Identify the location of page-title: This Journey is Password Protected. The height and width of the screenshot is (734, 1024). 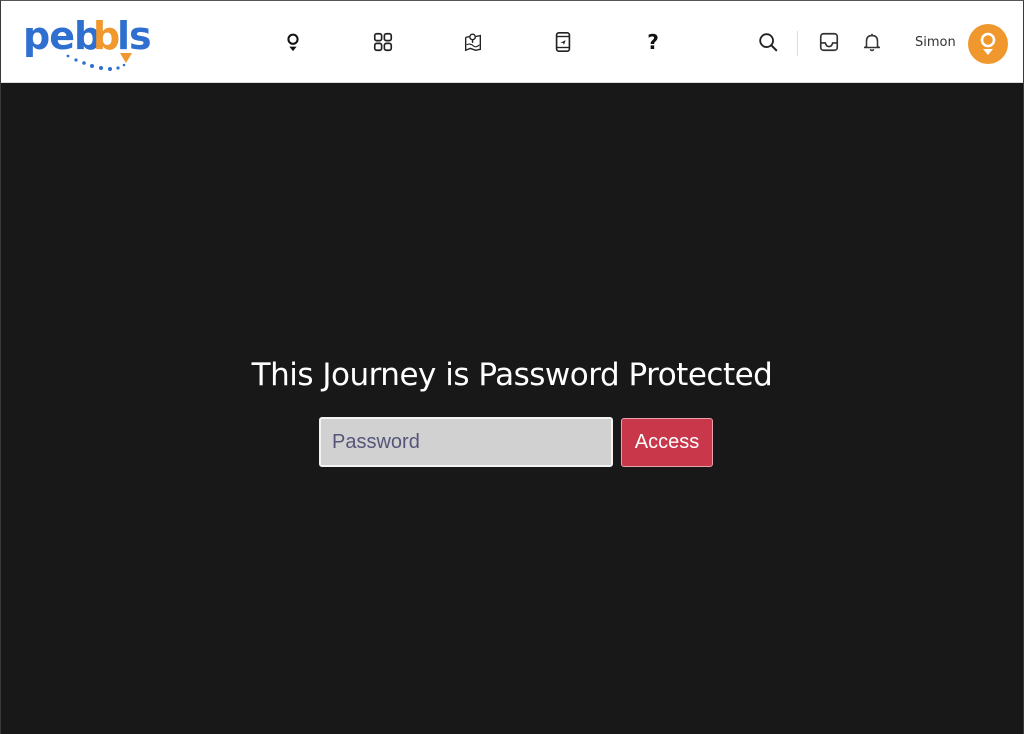
(512, 375).